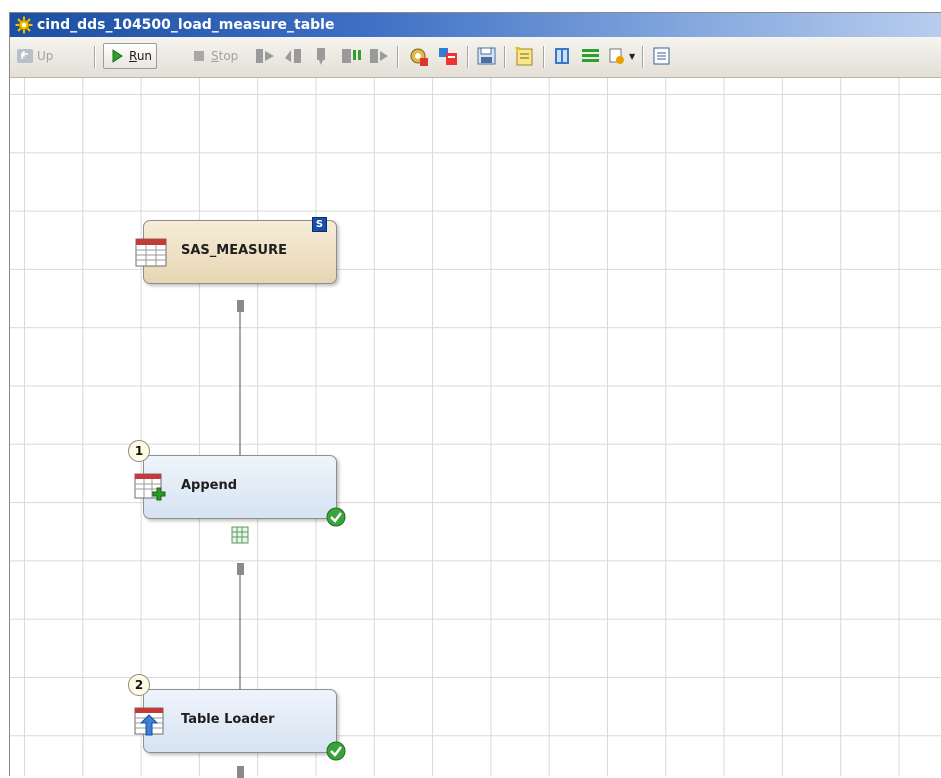 The width and height of the screenshot is (941, 778). Describe the element at coordinates (209, 485) in the screenshot. I see `node-label: Append` at that location.